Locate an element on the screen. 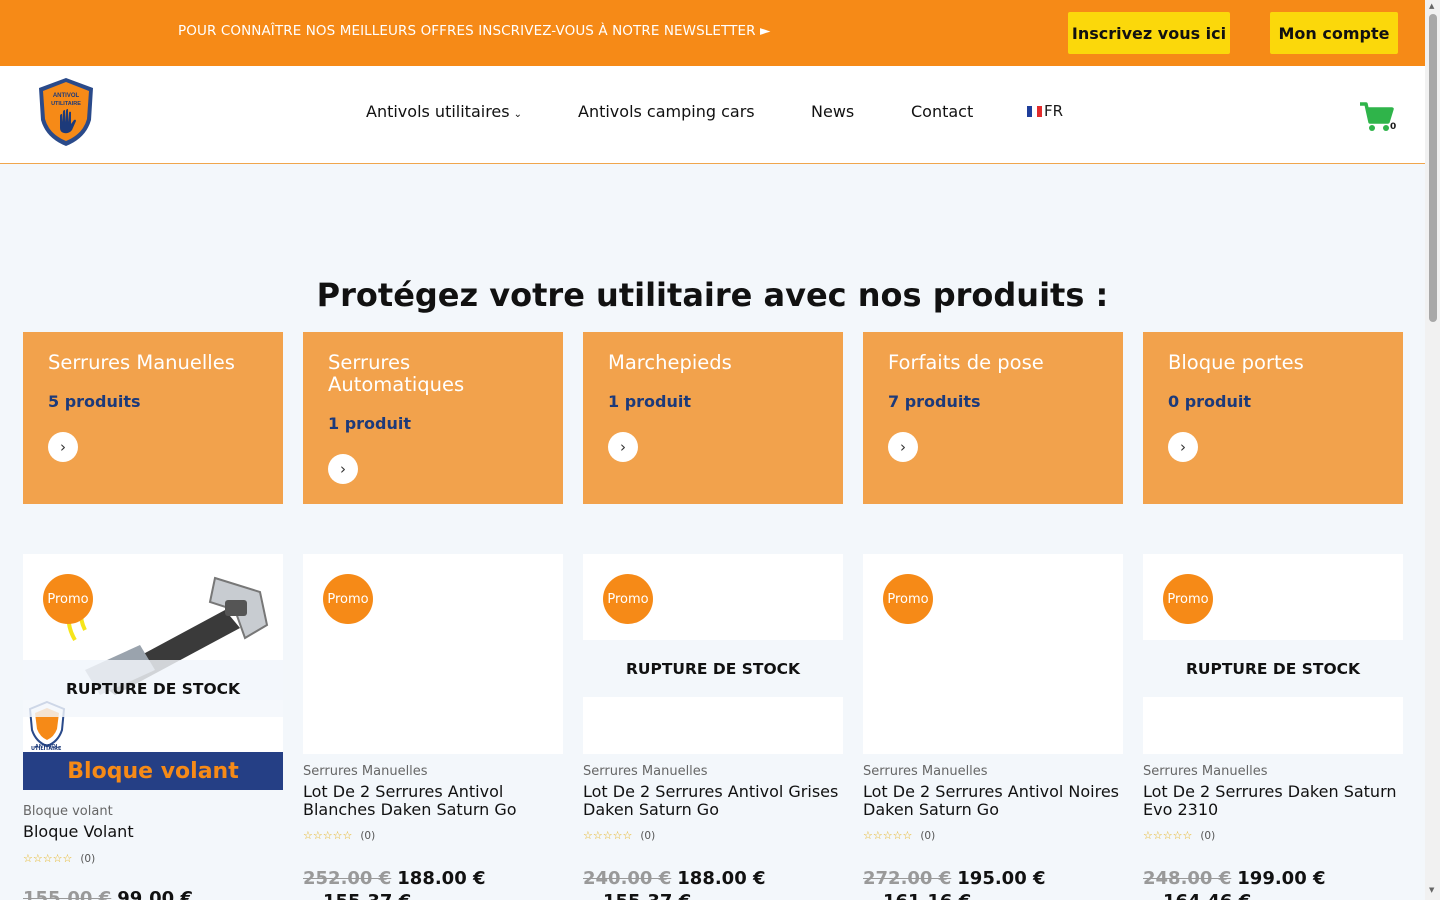 This screenshot has width=1440, height=900. category-count: 7 produits is located at coordinates (934, 401).